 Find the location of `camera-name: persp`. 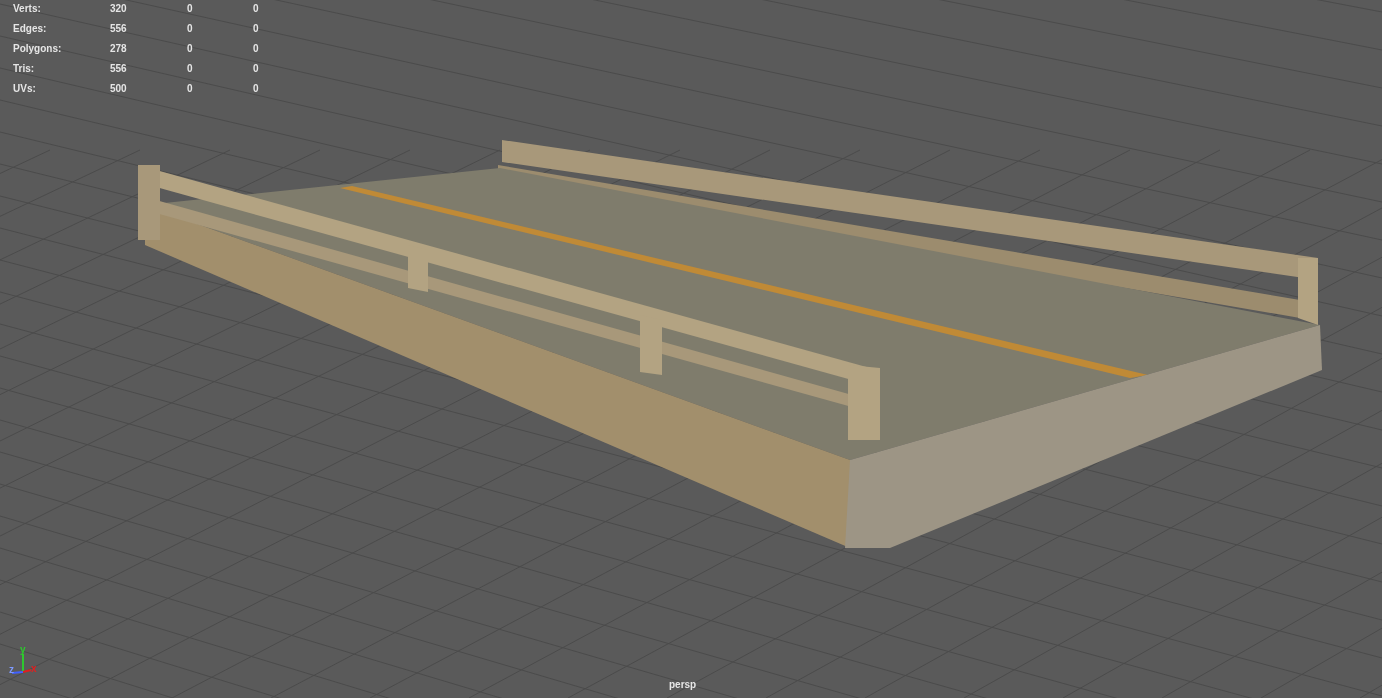

camera-name: persp is located at coordinates (683, 685).